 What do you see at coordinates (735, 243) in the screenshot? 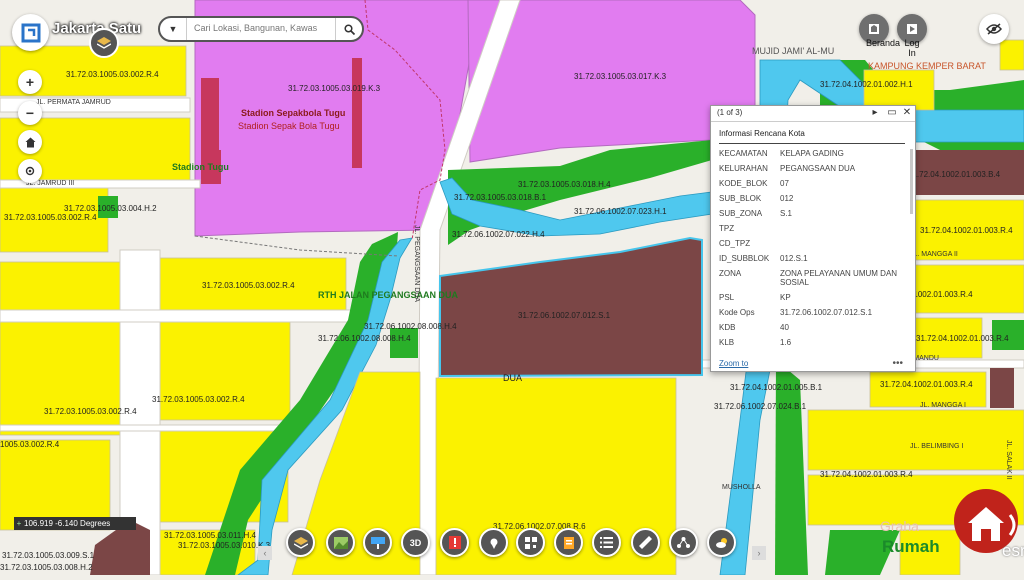
I see `attr-key: CD_TPZ` at bounding box center [735, 243].